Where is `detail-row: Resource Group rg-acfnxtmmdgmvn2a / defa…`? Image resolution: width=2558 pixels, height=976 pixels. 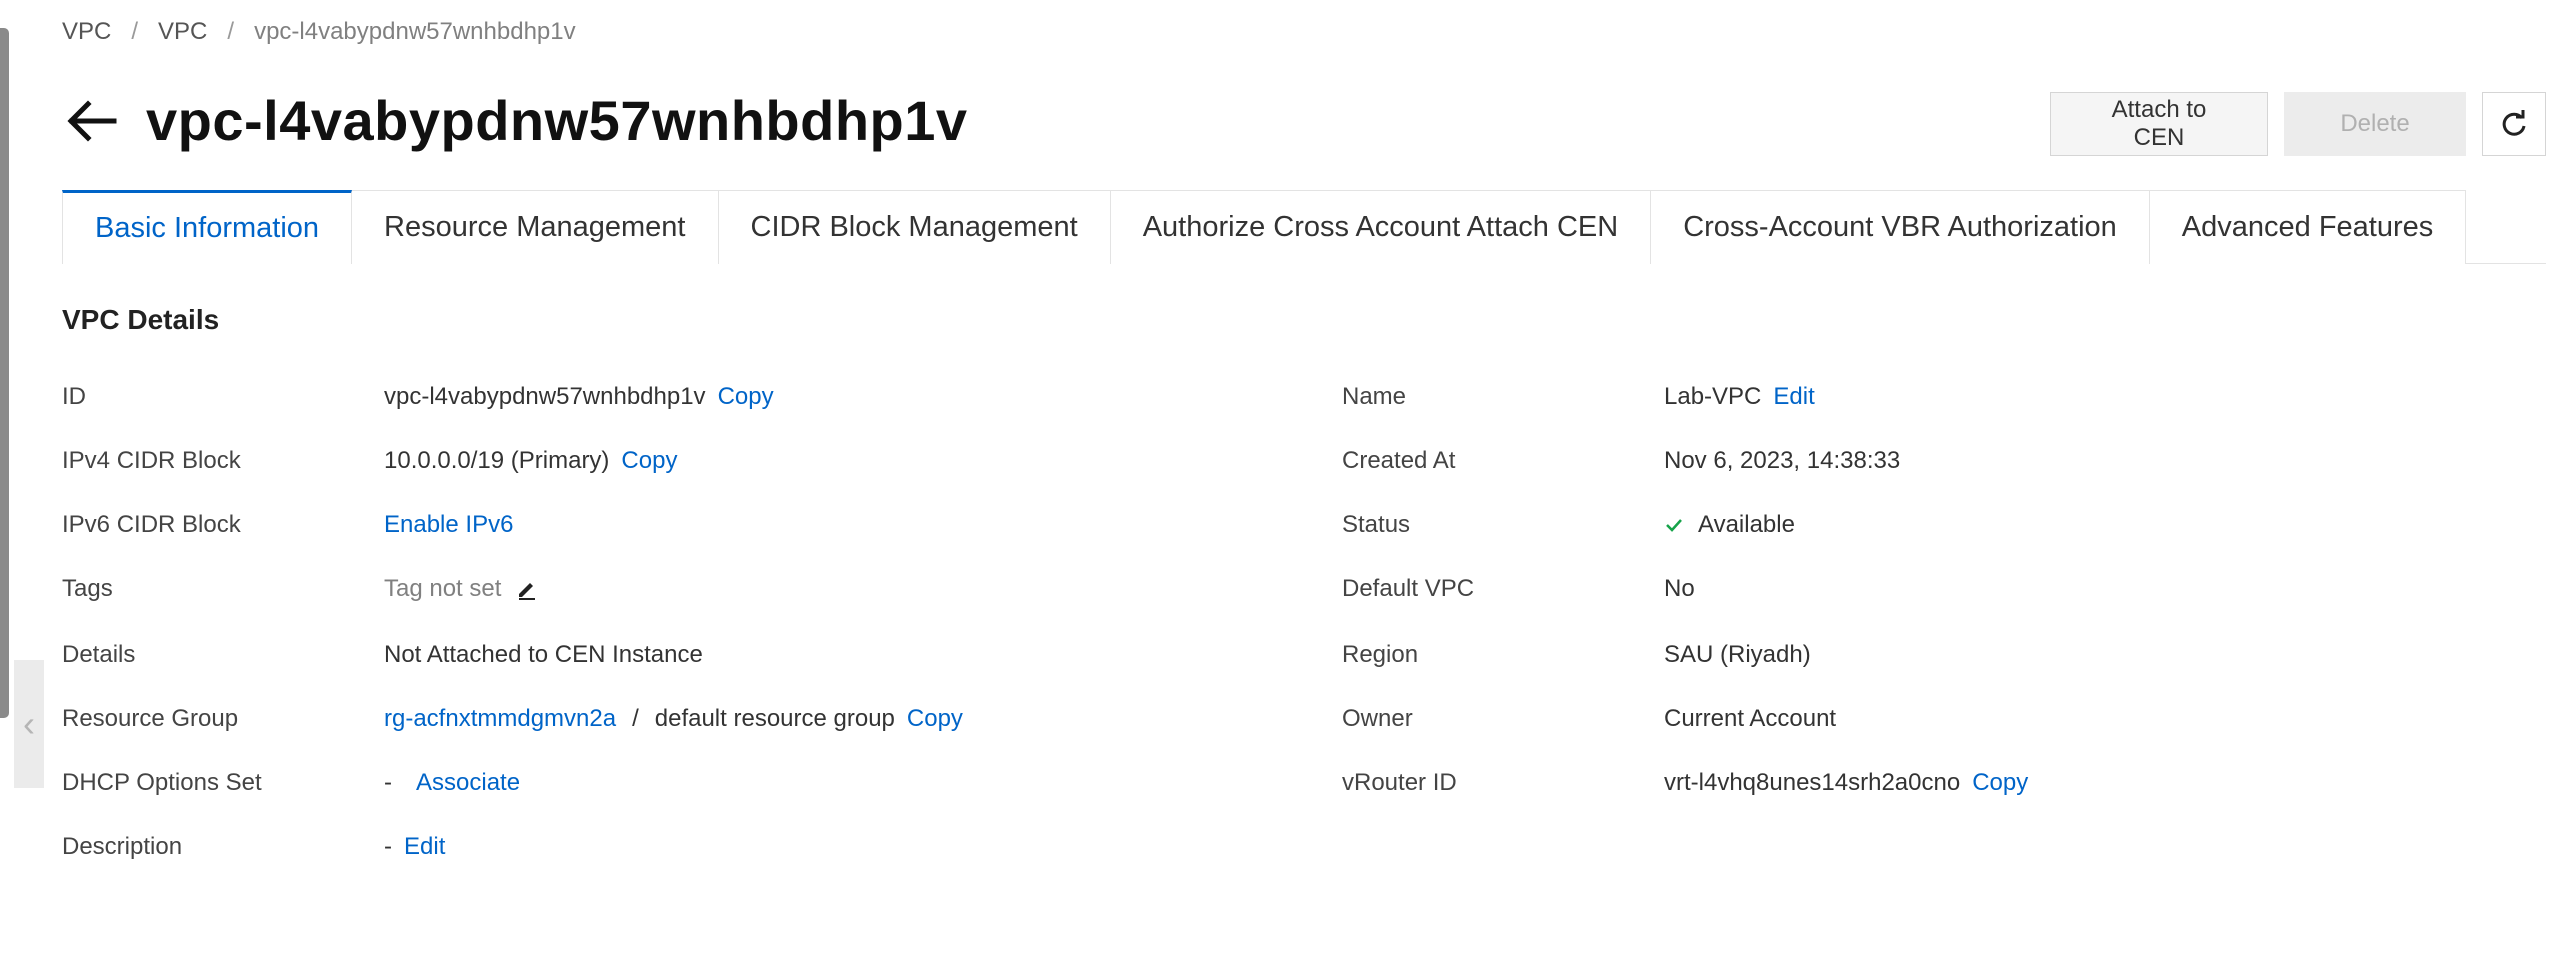
detail-row: Resource Group rg-acfnxtmmdgmvn2a / defa… is located at coordinates (1292, 719).